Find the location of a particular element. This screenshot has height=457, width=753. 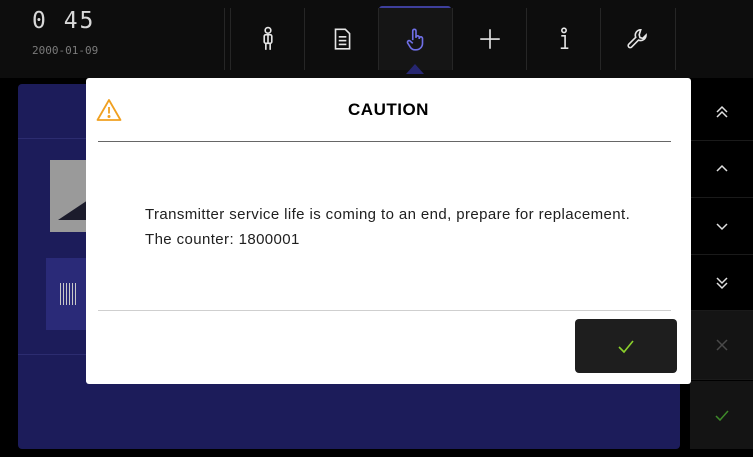

tab-hand-control is located at coordinates (415, 39).